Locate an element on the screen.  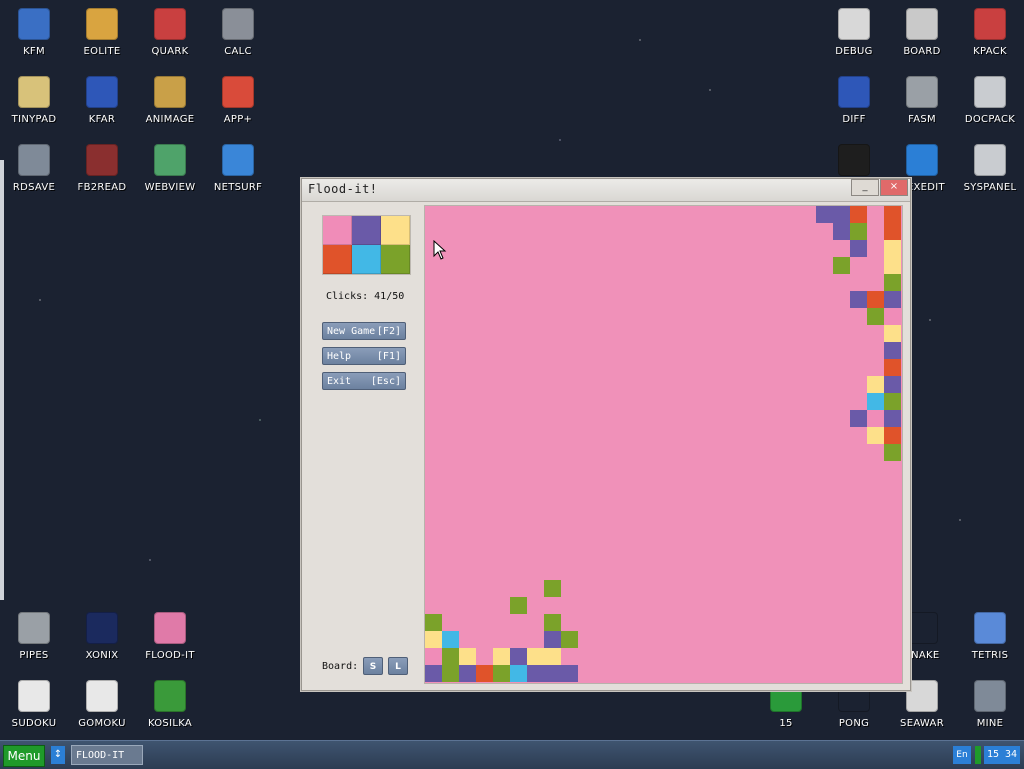
desktop-icon-tinypad: TINYPAD is located at coordinates (34, 100).